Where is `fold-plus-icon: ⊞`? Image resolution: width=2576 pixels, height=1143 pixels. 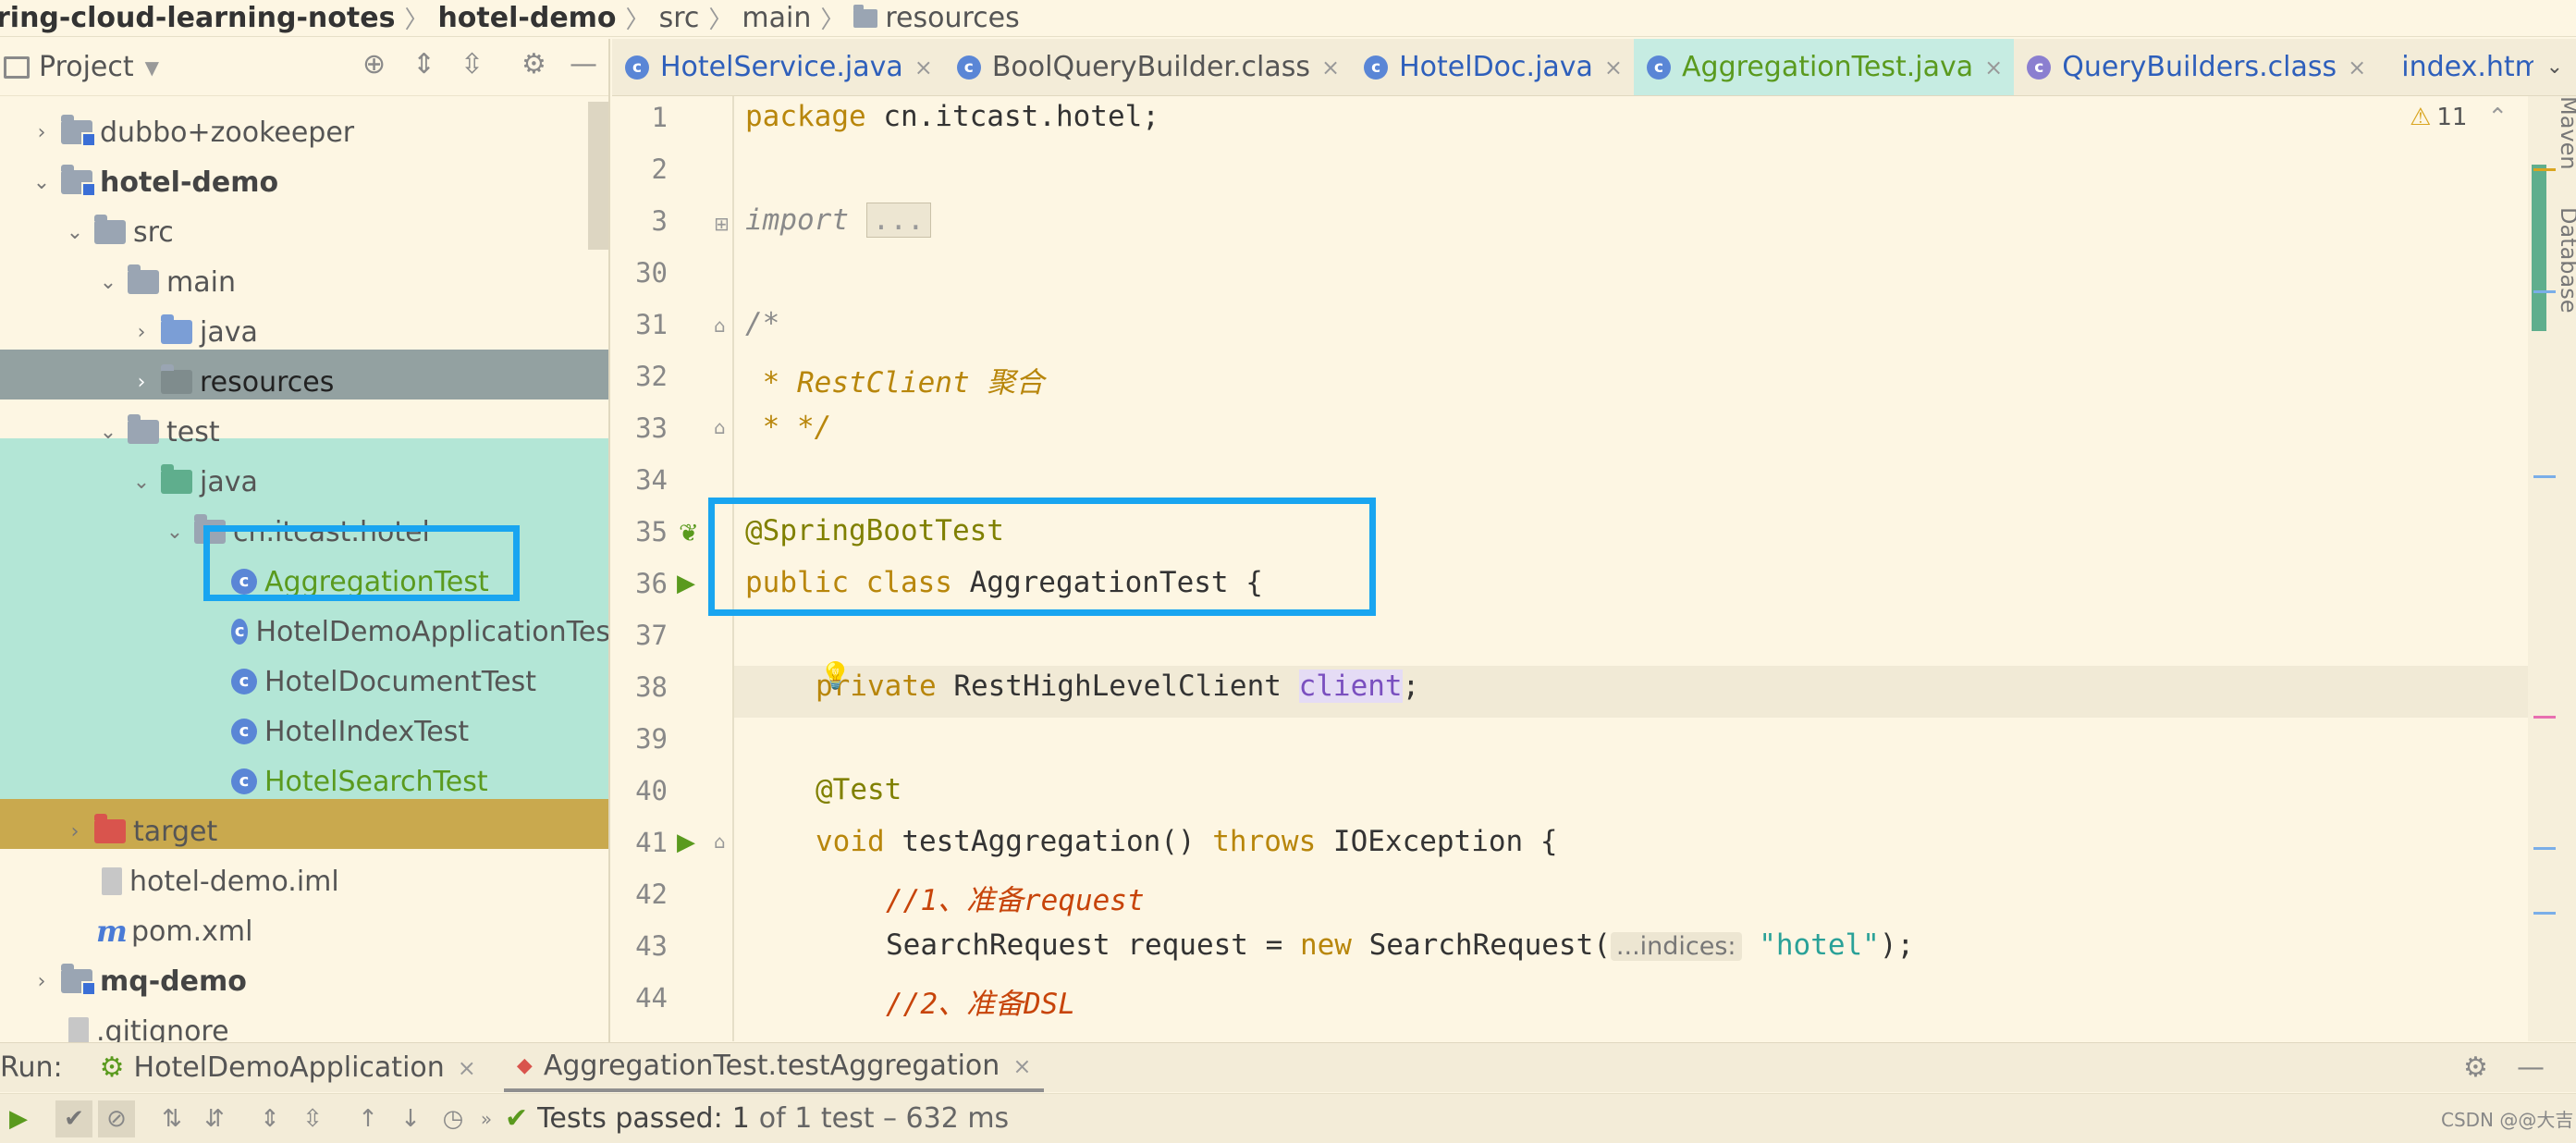
fold-plus-icon: ⊞ is located at coordinates (722, 224).